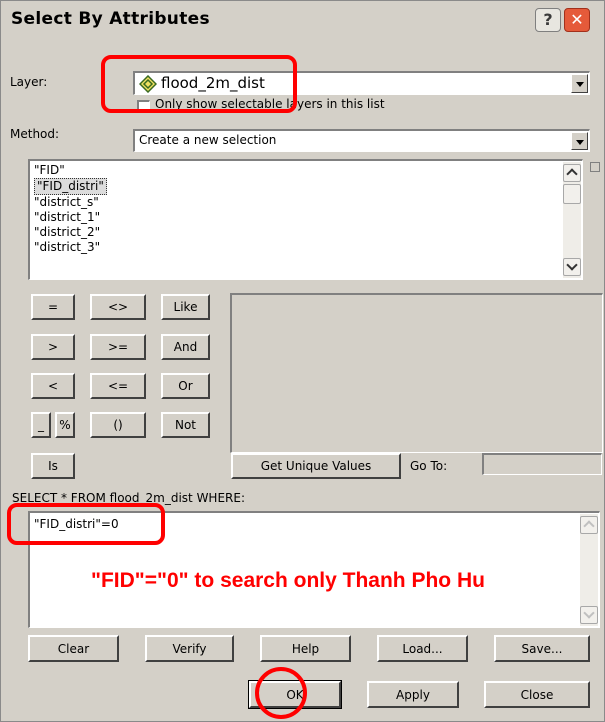 This screenshot has width=605, height=722. I want to click on goto-label: Go To:, so click(429, 466).